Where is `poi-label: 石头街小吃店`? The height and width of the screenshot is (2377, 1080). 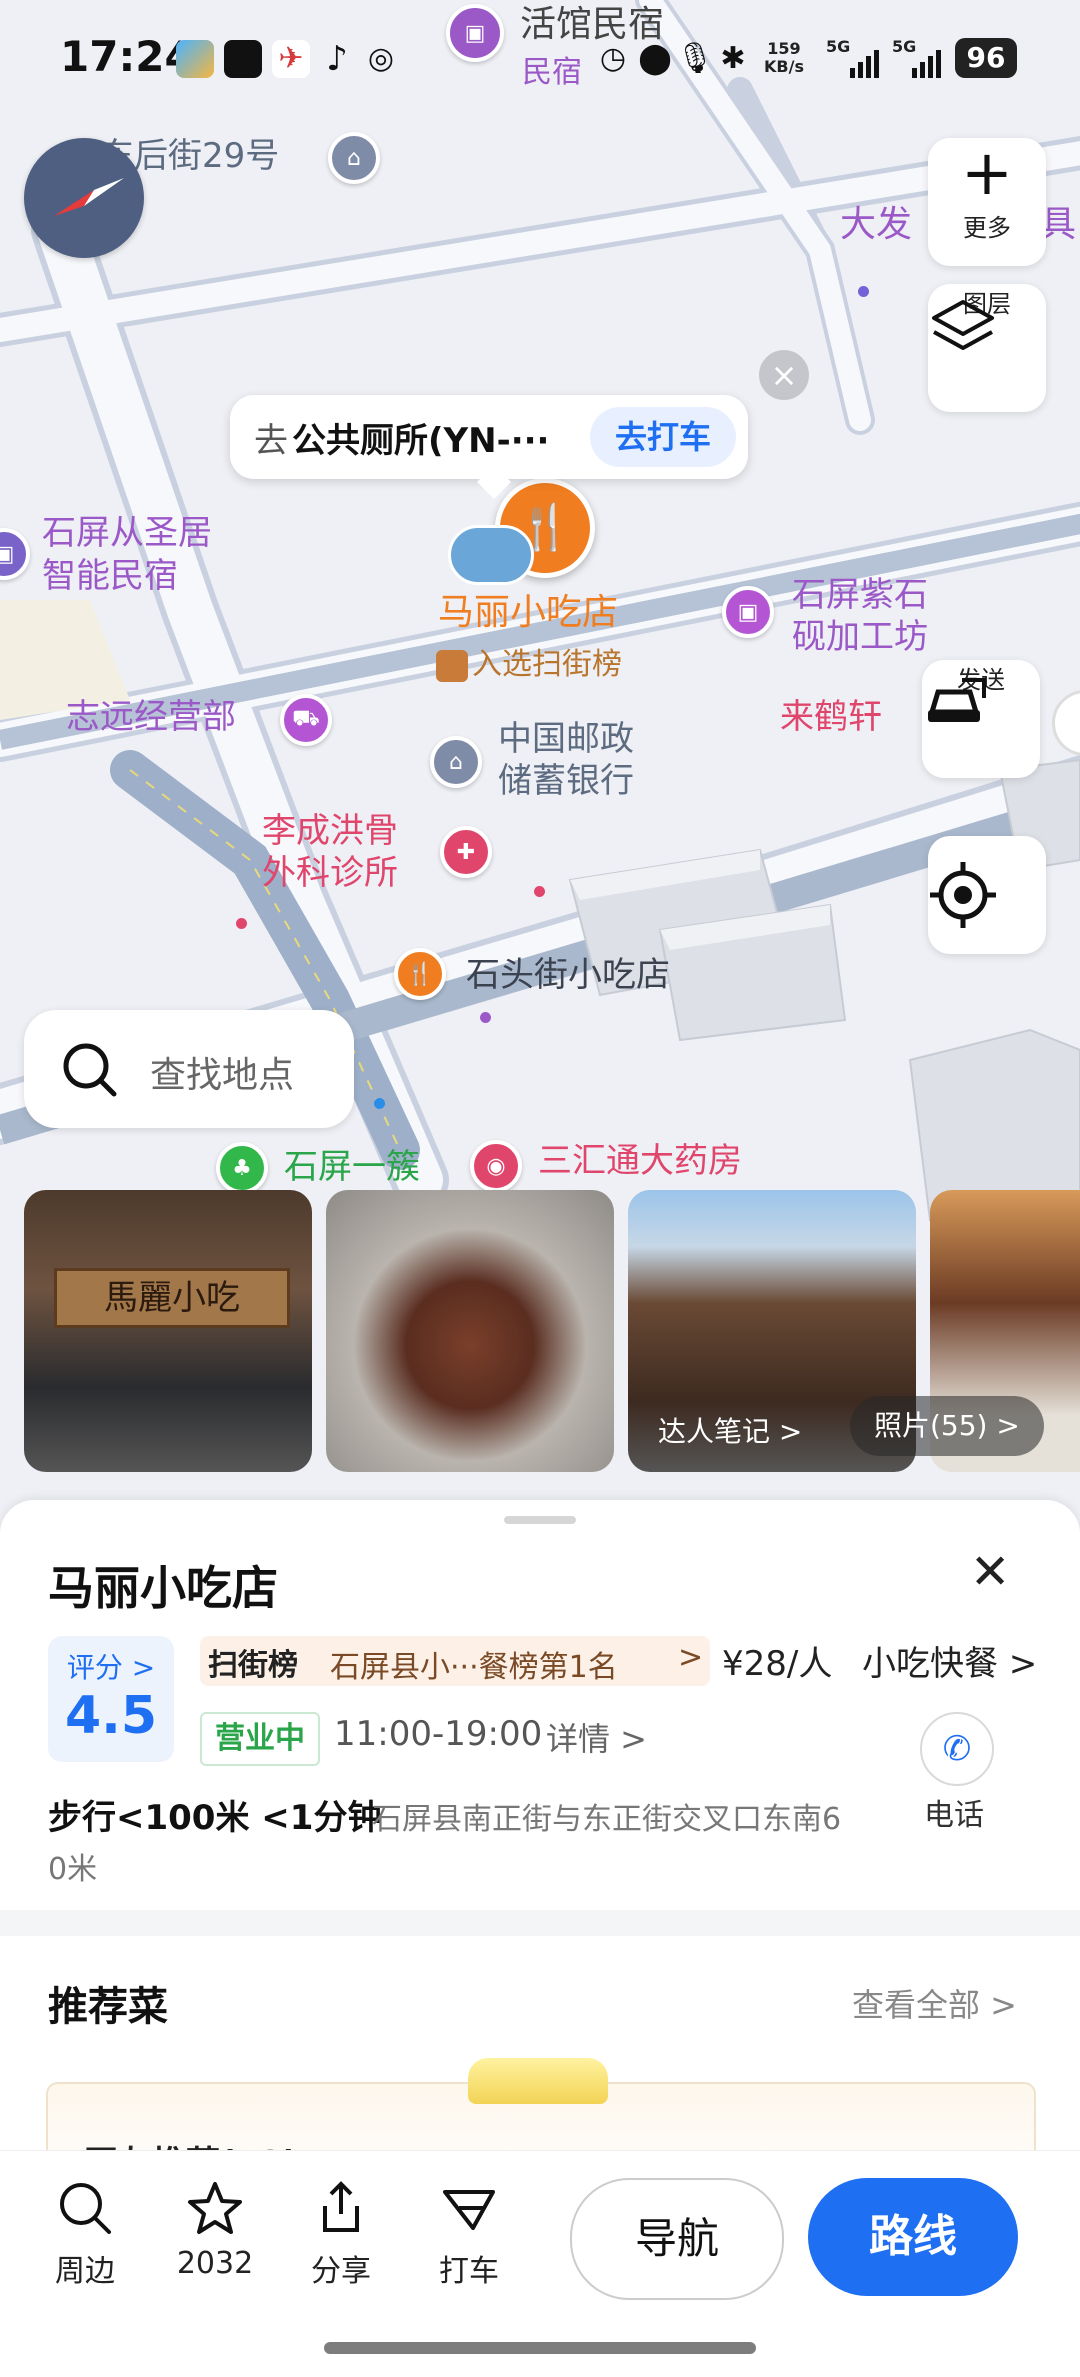
poi-label: 石头街小吃店 is located at coordinates (568, 975).